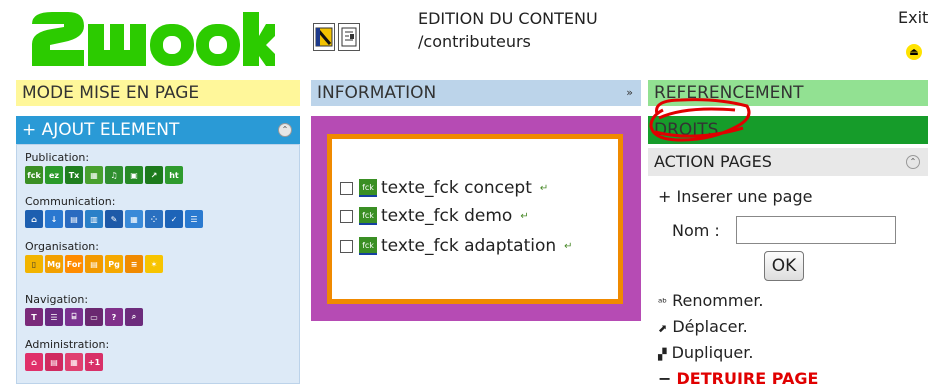  Describe the element at coordinates (34, 317) in the screenshot. I see `nav-icon: T` at that location.